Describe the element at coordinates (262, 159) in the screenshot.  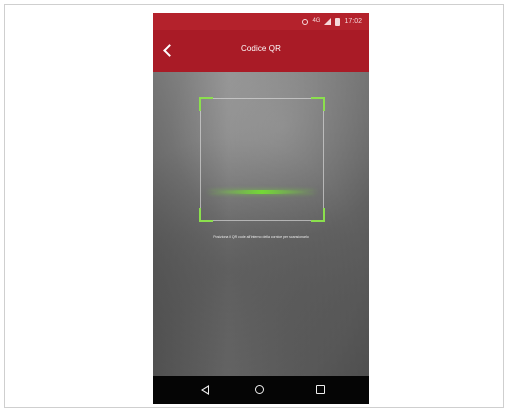
I see `qr-scan-frame` at that location.